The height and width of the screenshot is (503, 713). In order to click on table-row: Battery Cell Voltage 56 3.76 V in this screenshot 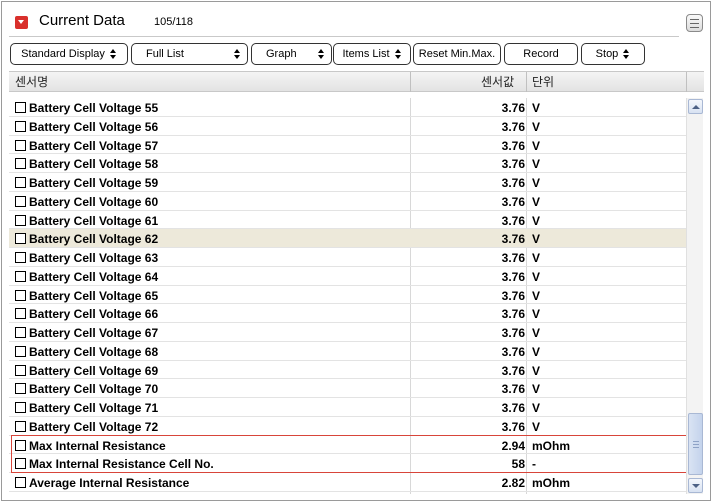, I will do `click(347, 126)`.